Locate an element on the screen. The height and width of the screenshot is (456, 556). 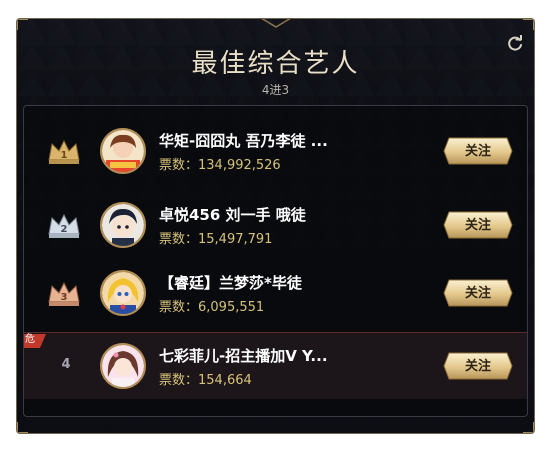
page-title: 最佳综合艺人 is located at coordinates (275, 64).